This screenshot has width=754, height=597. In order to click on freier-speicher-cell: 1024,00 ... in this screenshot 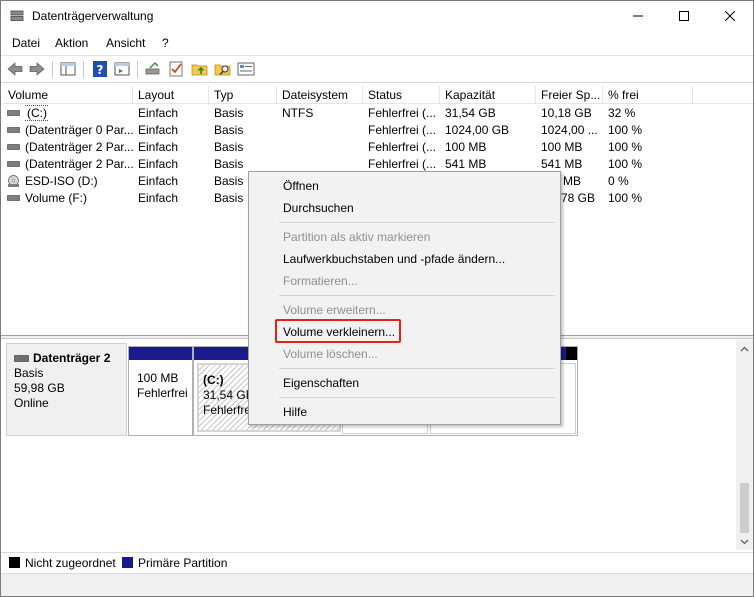, I will do `click(569, 130)`.